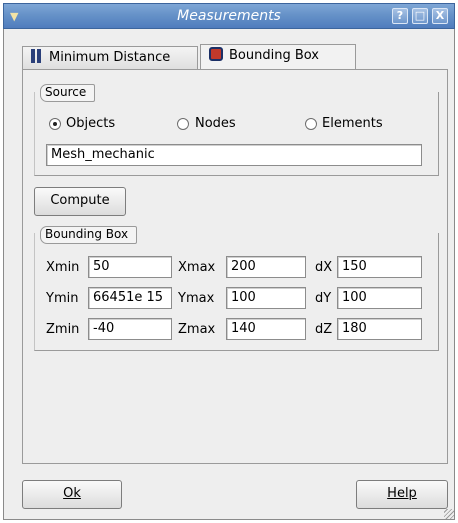 The image size is (458, 523). What do you see at coordinates (323, 298) in the screenshot?
I see `dy-label: dY` at bounding box center [323, 298].